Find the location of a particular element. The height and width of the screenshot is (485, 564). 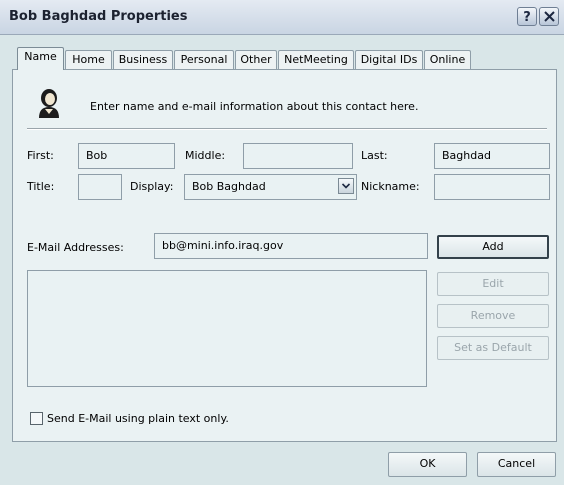

first-name-label-text: First: is located at coordinates (40, 155).